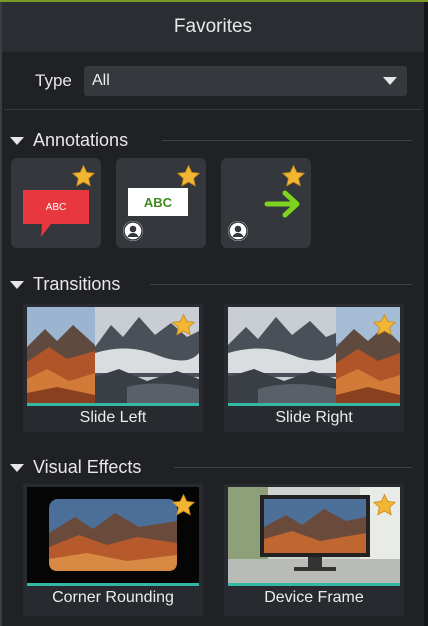 The height and width of the screenshot is (626, 428). I want to click on filter-divider, so click(213, 109).